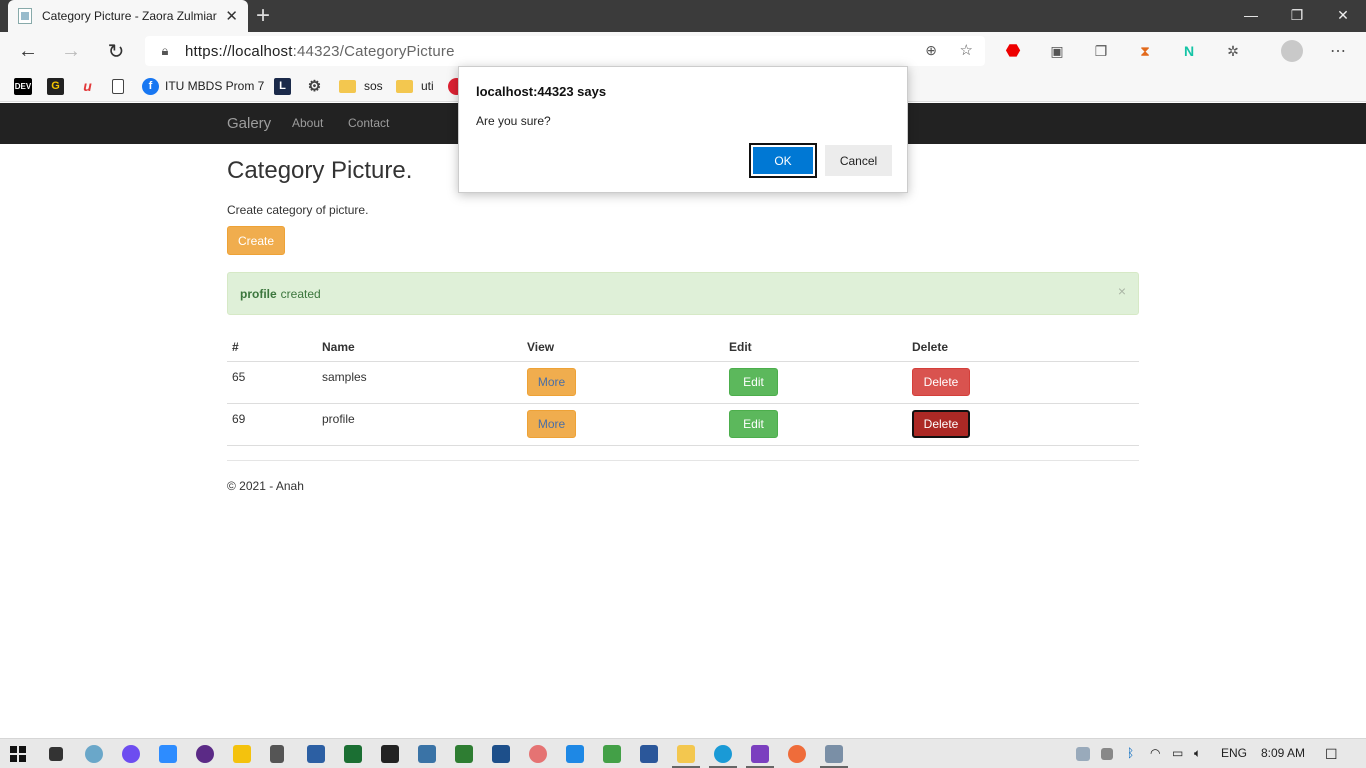 The image size is (1366, 768). I want to click on cmd-icon, so click(390, 754).